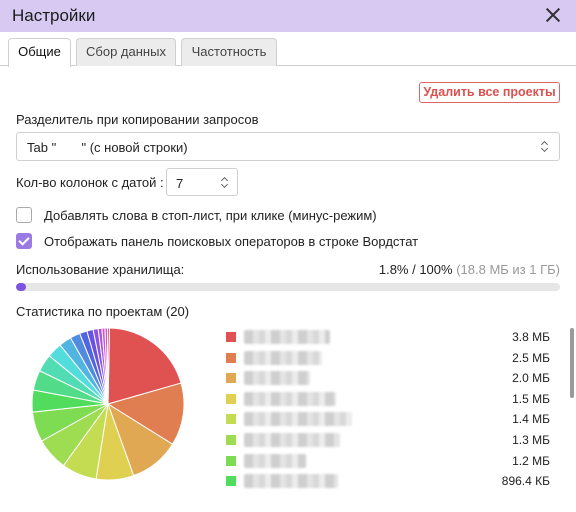 The image size is (576, 512). Describe the element at coordinates (39, 52) in the screenshot. I see `tab-general: Общие` at that location.